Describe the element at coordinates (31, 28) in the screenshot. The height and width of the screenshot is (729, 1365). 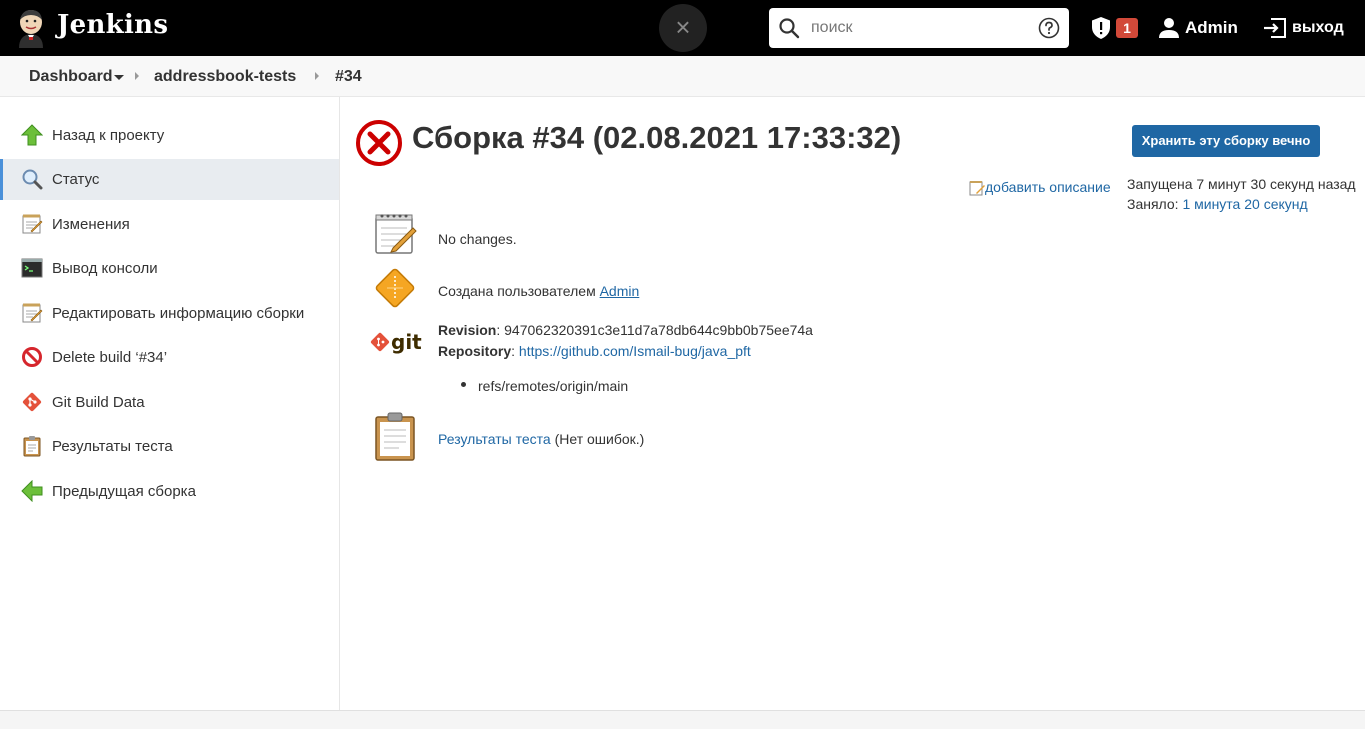
I see `jenkins-logo` at that location.